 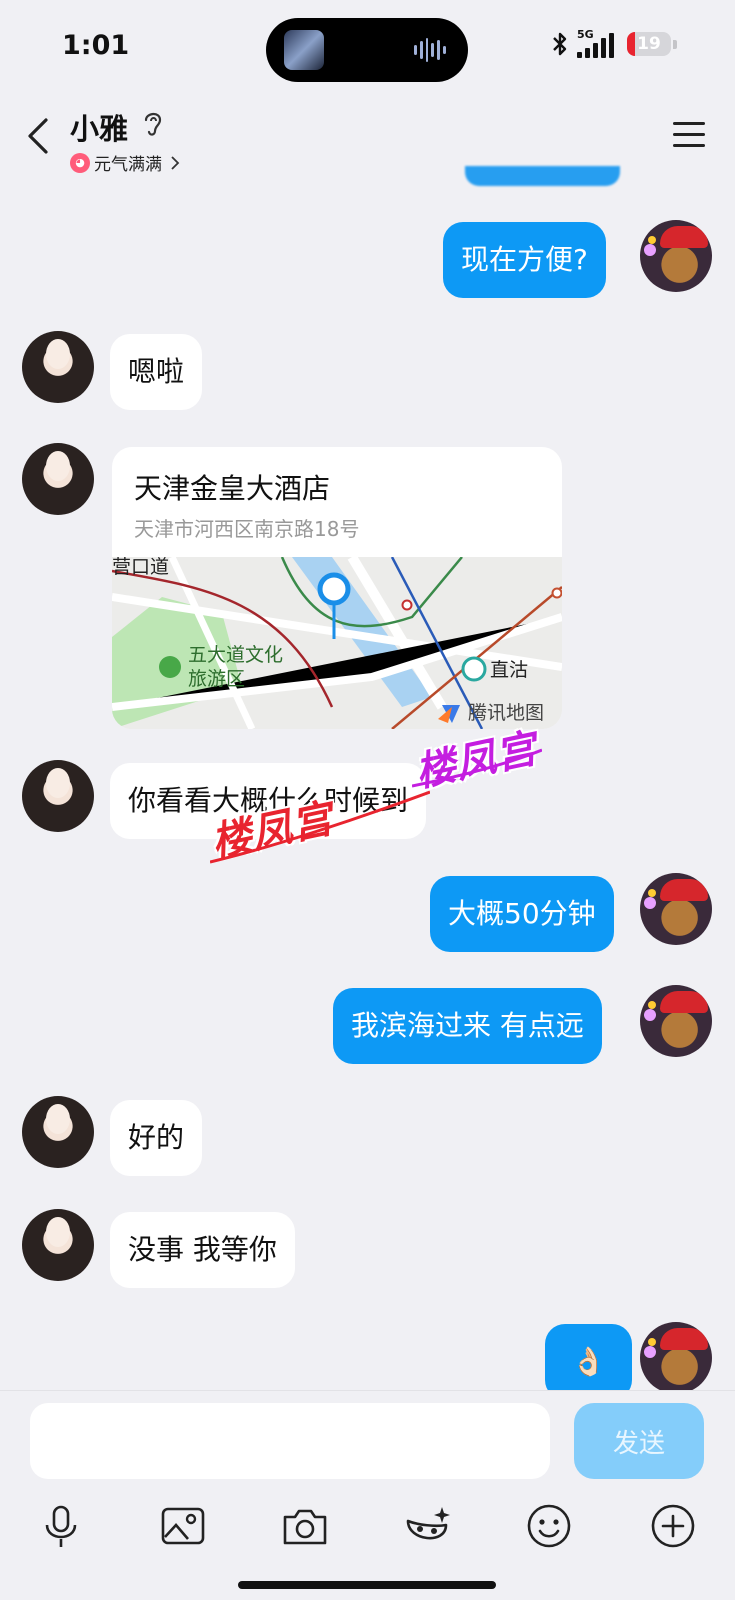 I want to click on back-arrow-icon, so click(x=39, y=136).